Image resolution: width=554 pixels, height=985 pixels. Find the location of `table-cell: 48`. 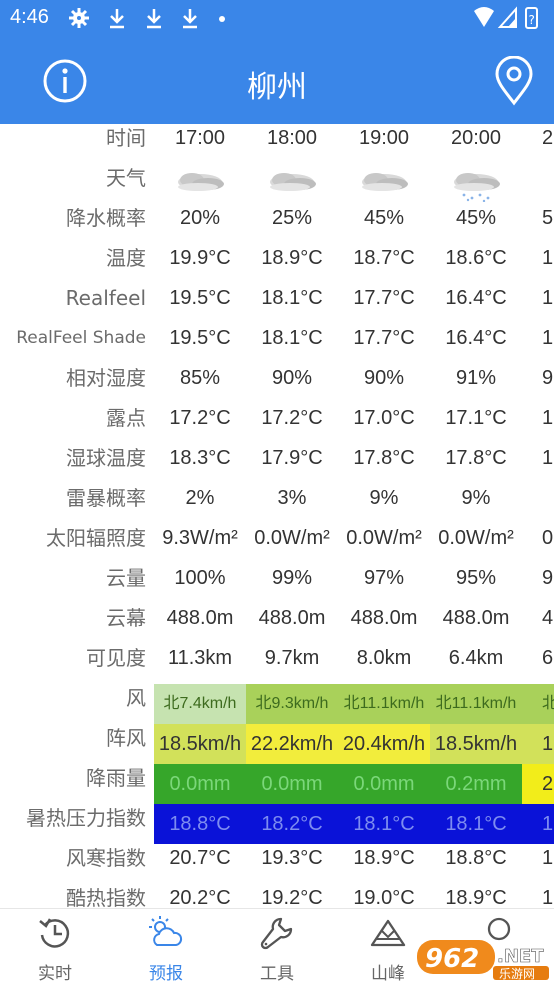

table-cell: 48 is located at coordinates (548, 618).